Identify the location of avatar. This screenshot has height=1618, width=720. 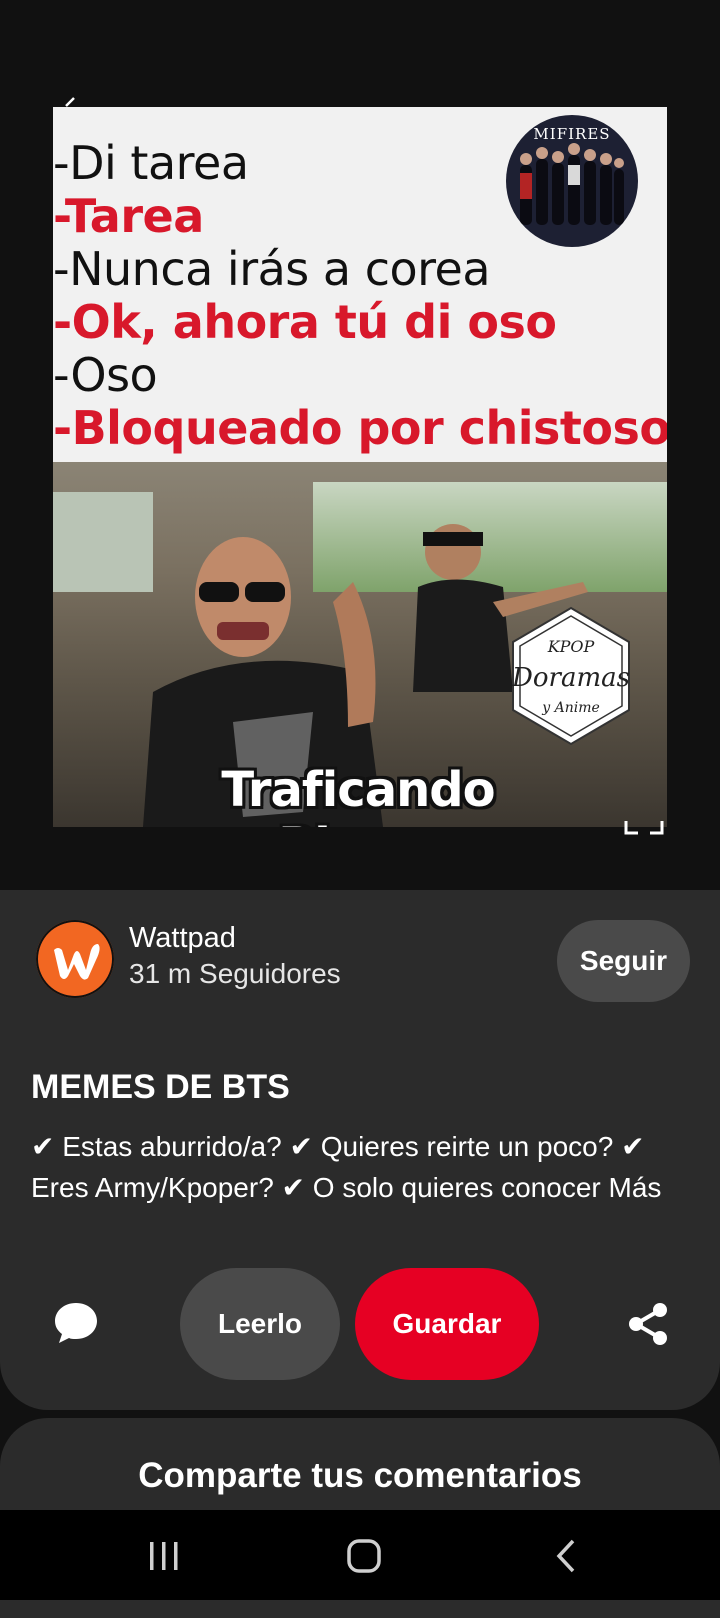
(75, 959).